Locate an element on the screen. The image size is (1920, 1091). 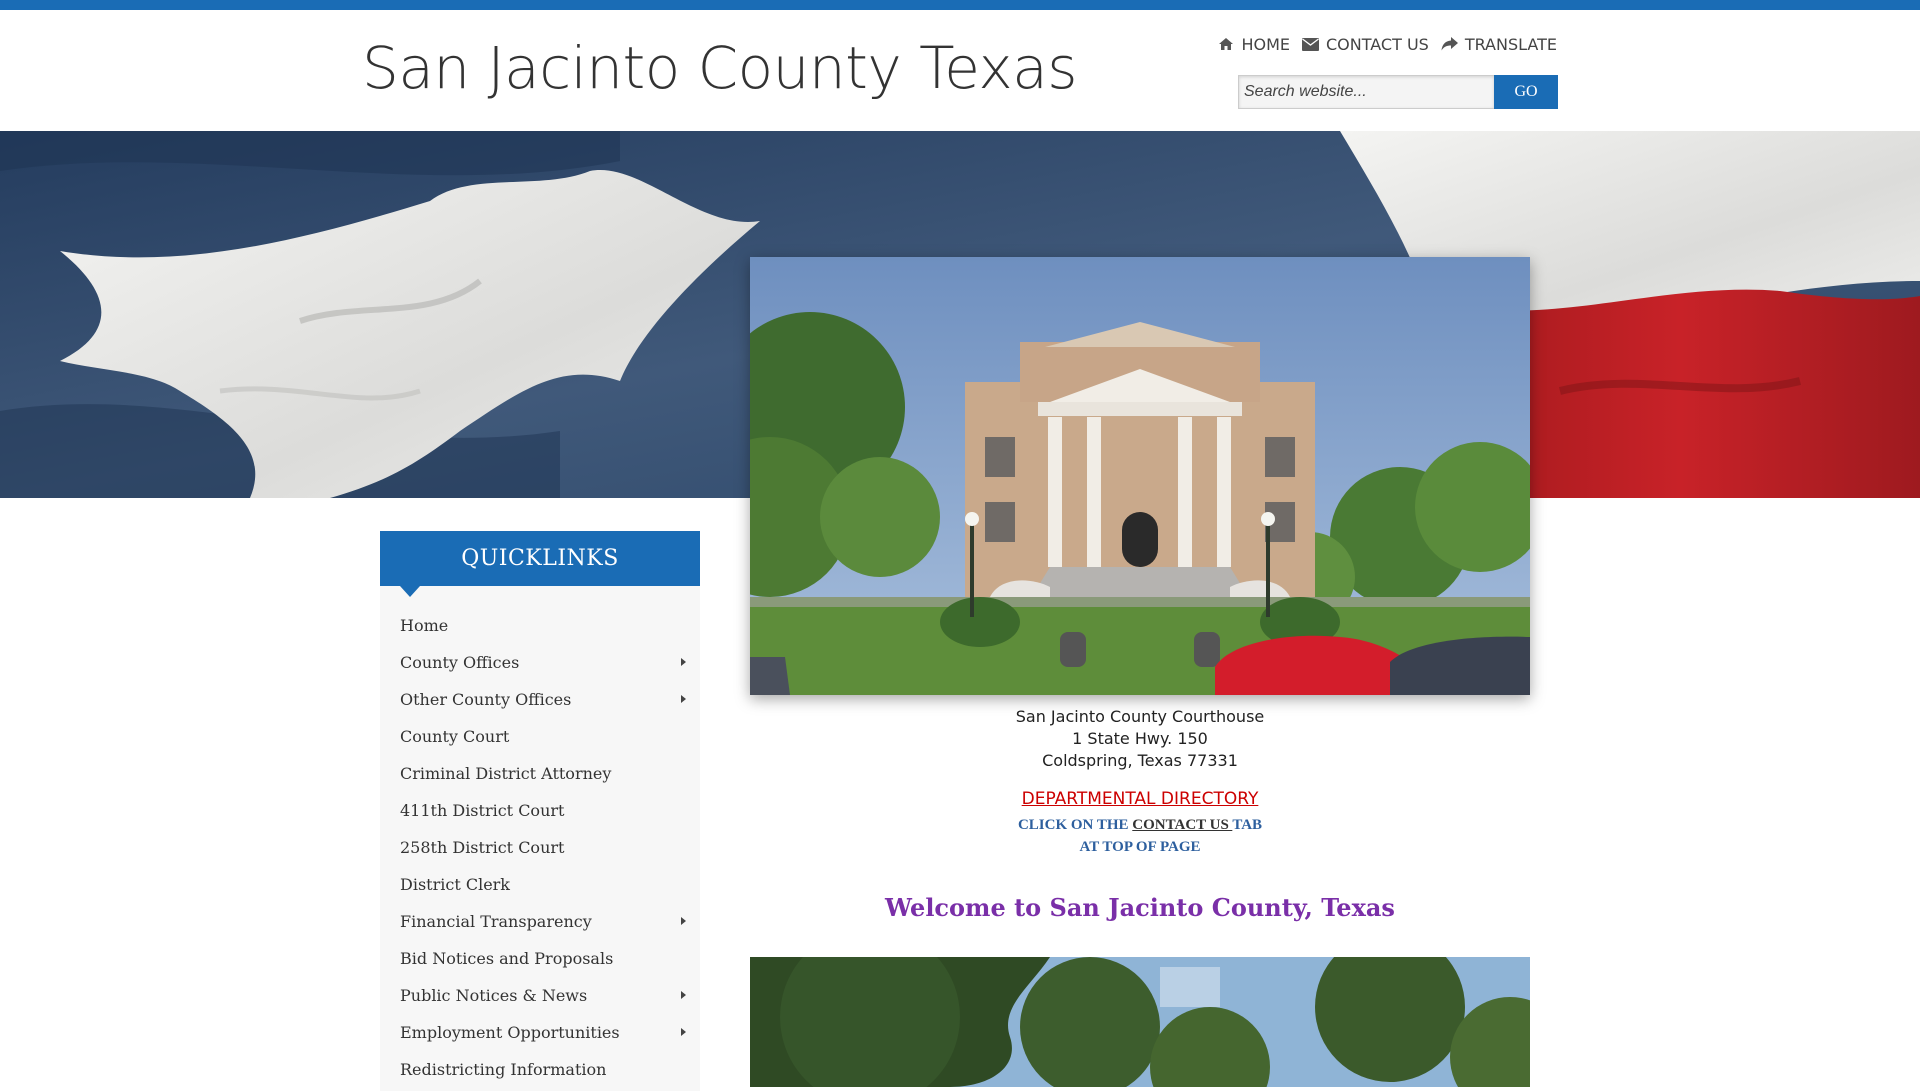
quicklink-item: 411th District Court is located at coordinates (540, 810).